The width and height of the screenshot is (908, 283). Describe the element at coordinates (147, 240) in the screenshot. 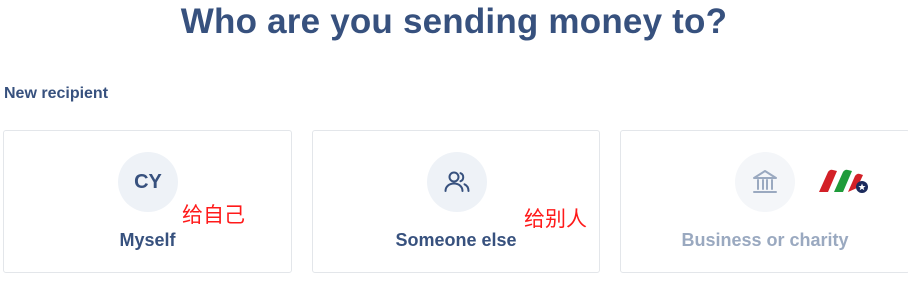

I see `myself-label: Myself` at that location.